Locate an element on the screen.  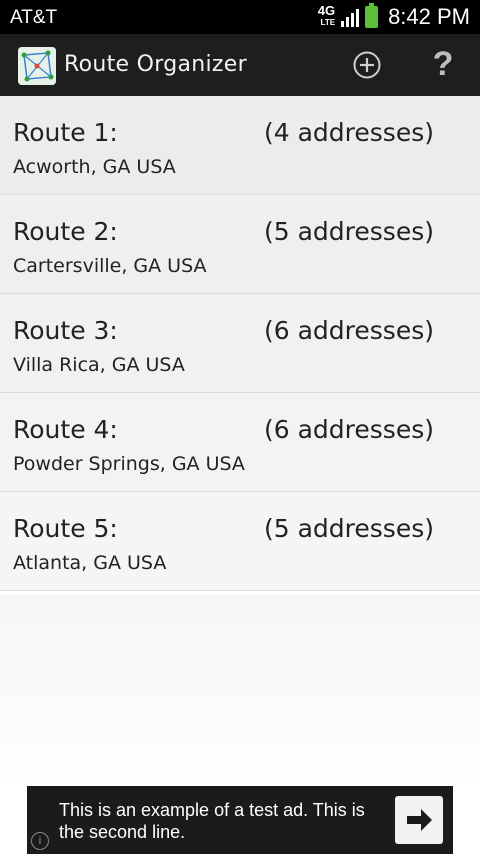
ad-arrow-button is located at coordinates (419, 820).